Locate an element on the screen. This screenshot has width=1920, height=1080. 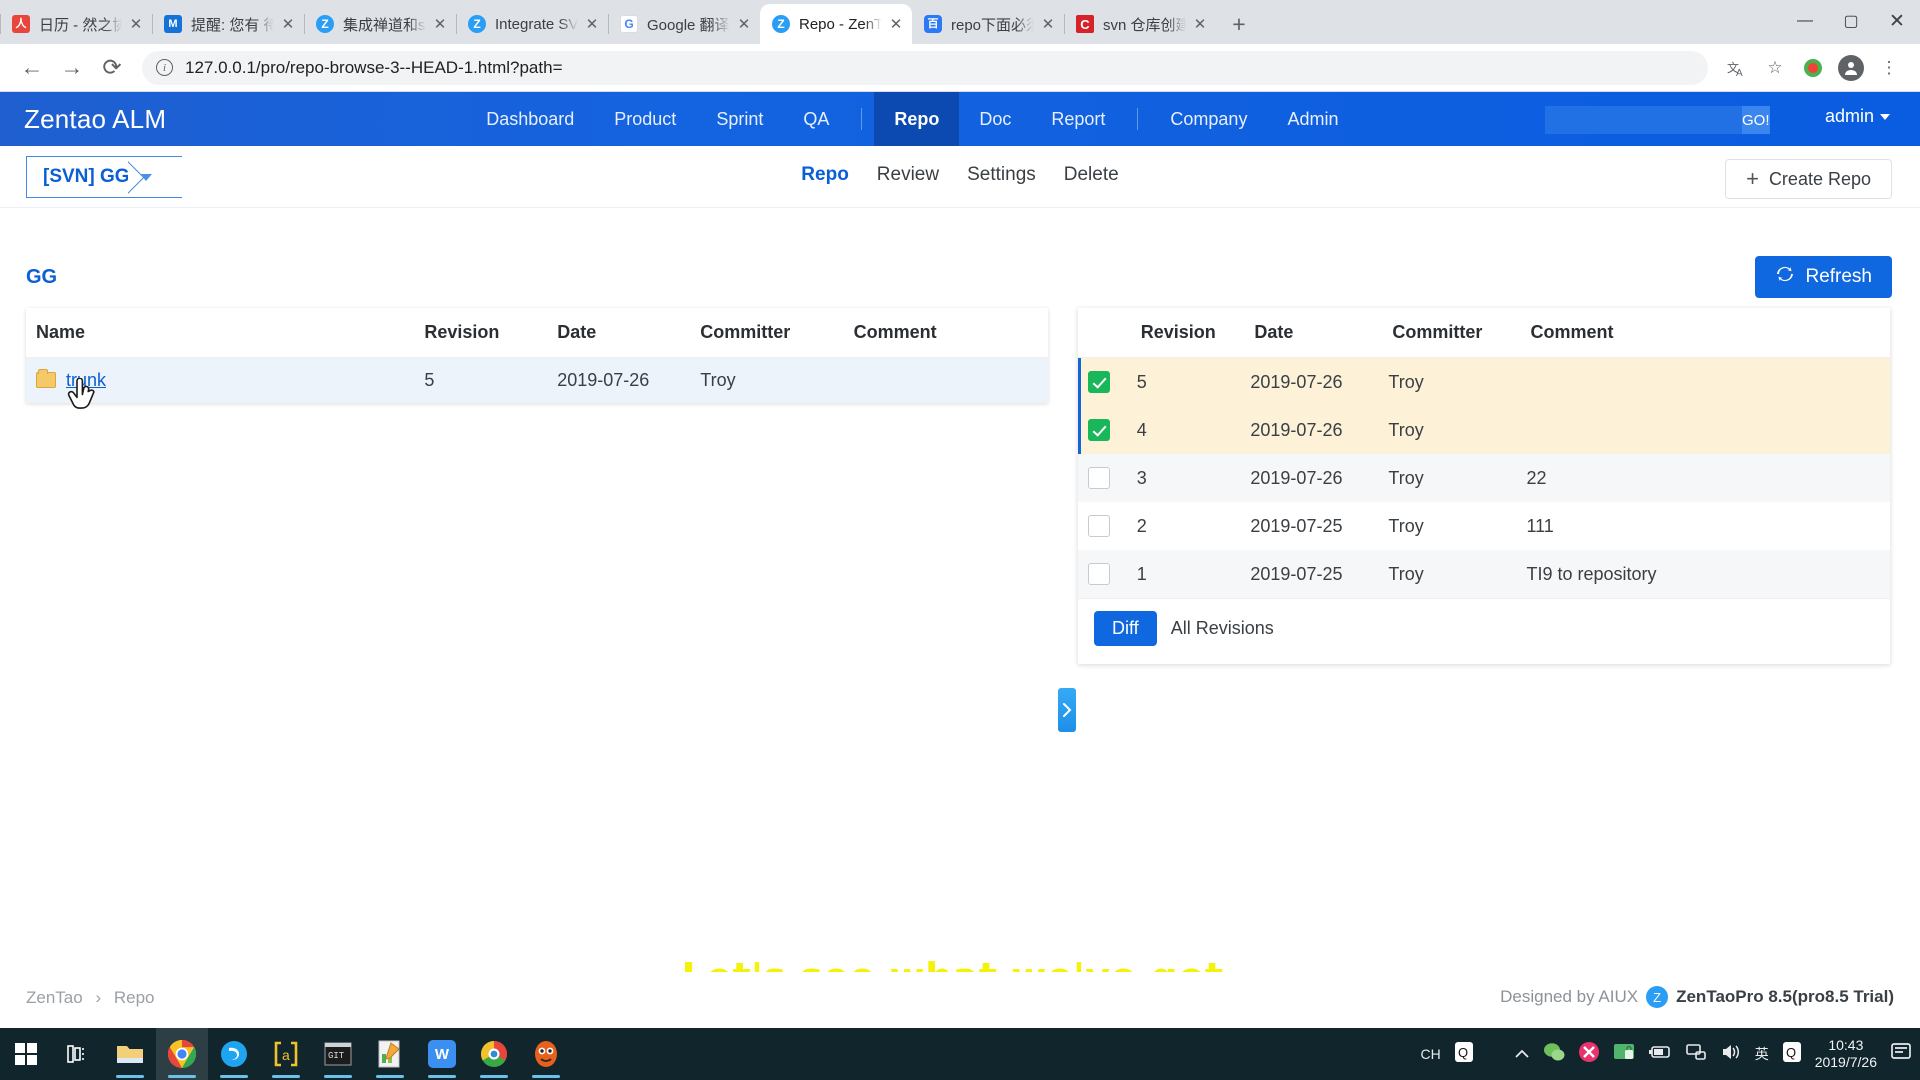
menu-item-admin: Admin is located at coordinates (1312, 119).